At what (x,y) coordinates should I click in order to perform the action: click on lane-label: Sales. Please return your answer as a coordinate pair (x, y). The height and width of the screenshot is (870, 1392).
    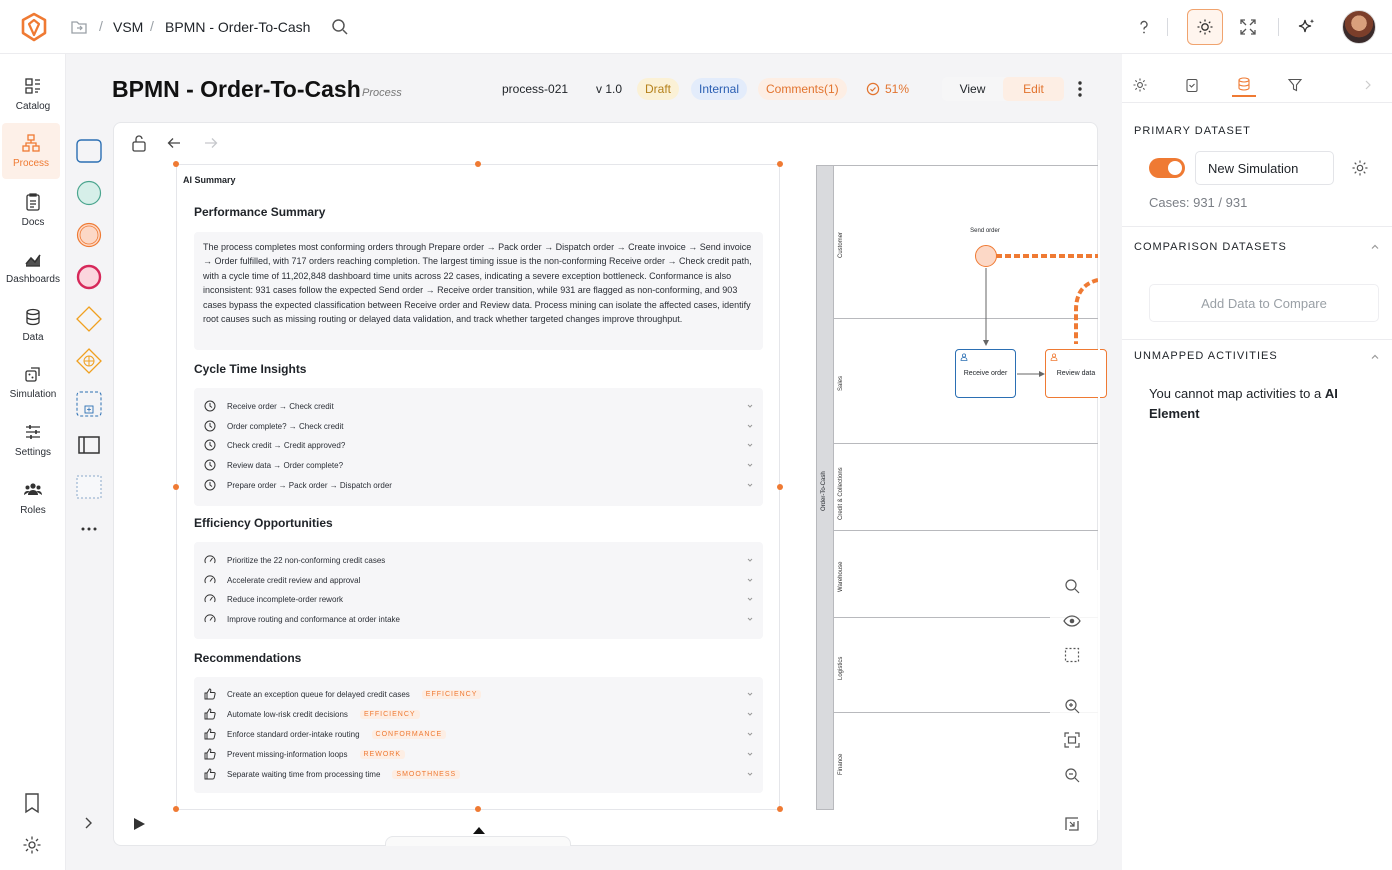
    Looking at the image, I should click on (841, 383).